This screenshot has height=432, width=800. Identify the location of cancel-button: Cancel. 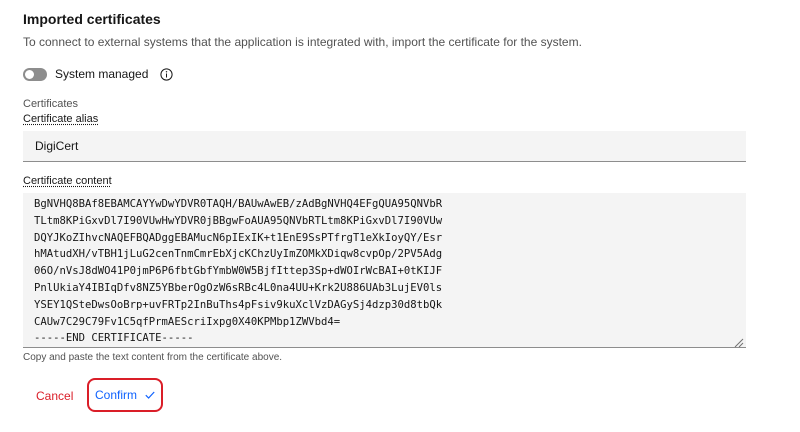
(54, 396).